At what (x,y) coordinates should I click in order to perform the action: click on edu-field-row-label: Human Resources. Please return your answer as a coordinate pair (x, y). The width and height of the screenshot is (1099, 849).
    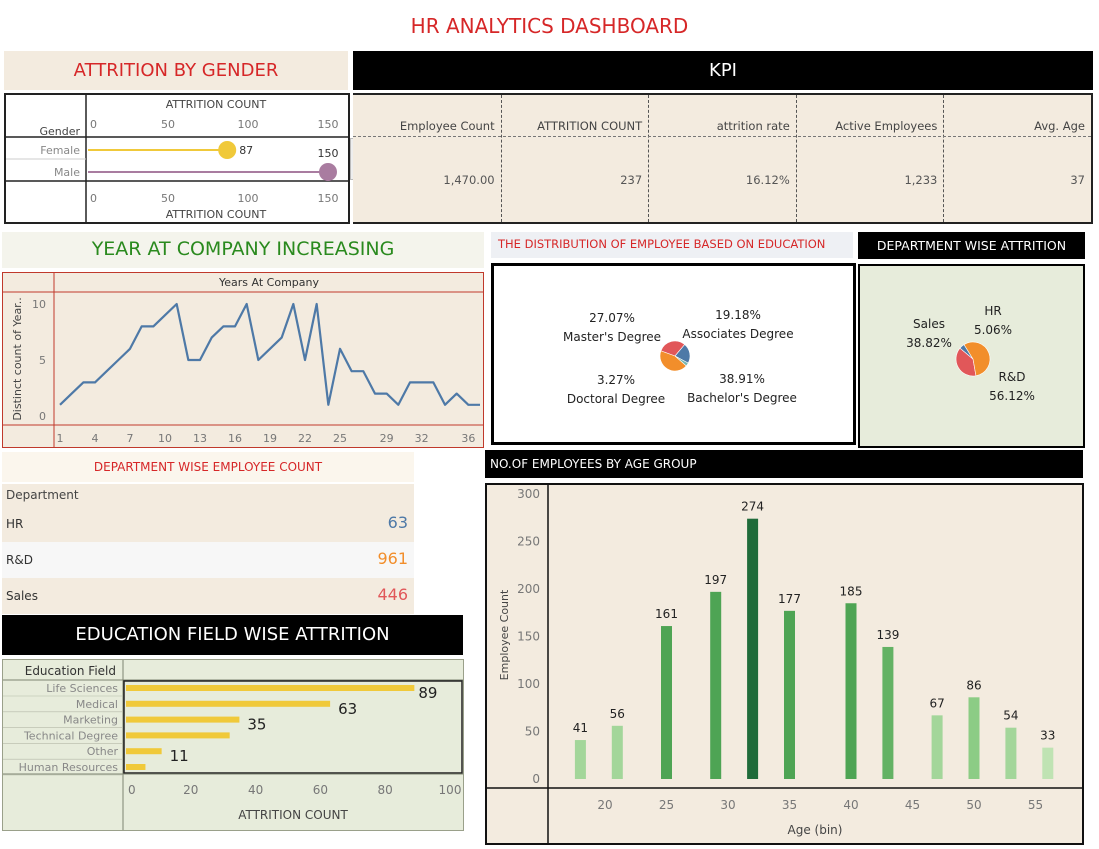
    Looking at the image, I should click on (69, 767).